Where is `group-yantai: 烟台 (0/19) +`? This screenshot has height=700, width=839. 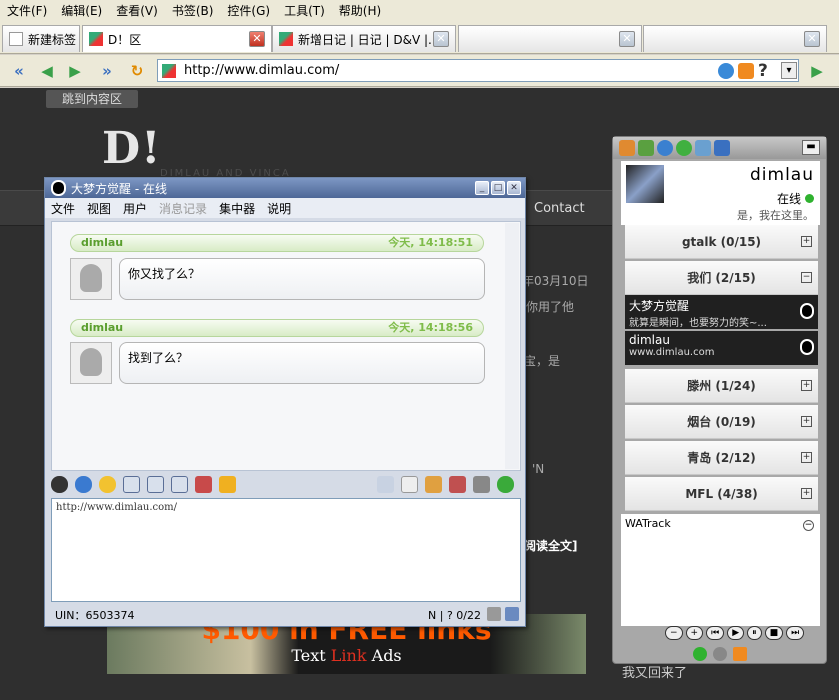
group-yantai: 烟台 (0/19) + is located at coordinates (721, 422).